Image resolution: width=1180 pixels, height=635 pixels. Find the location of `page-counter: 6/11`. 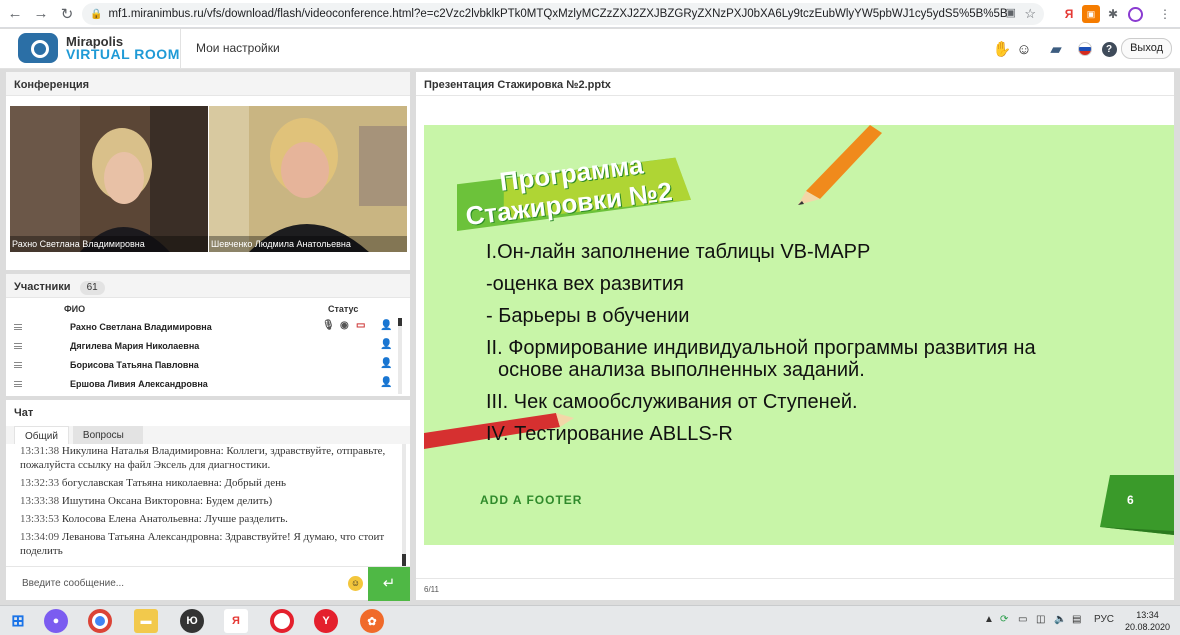

page-counter: 6/11 is located at coordinates (431, 589).